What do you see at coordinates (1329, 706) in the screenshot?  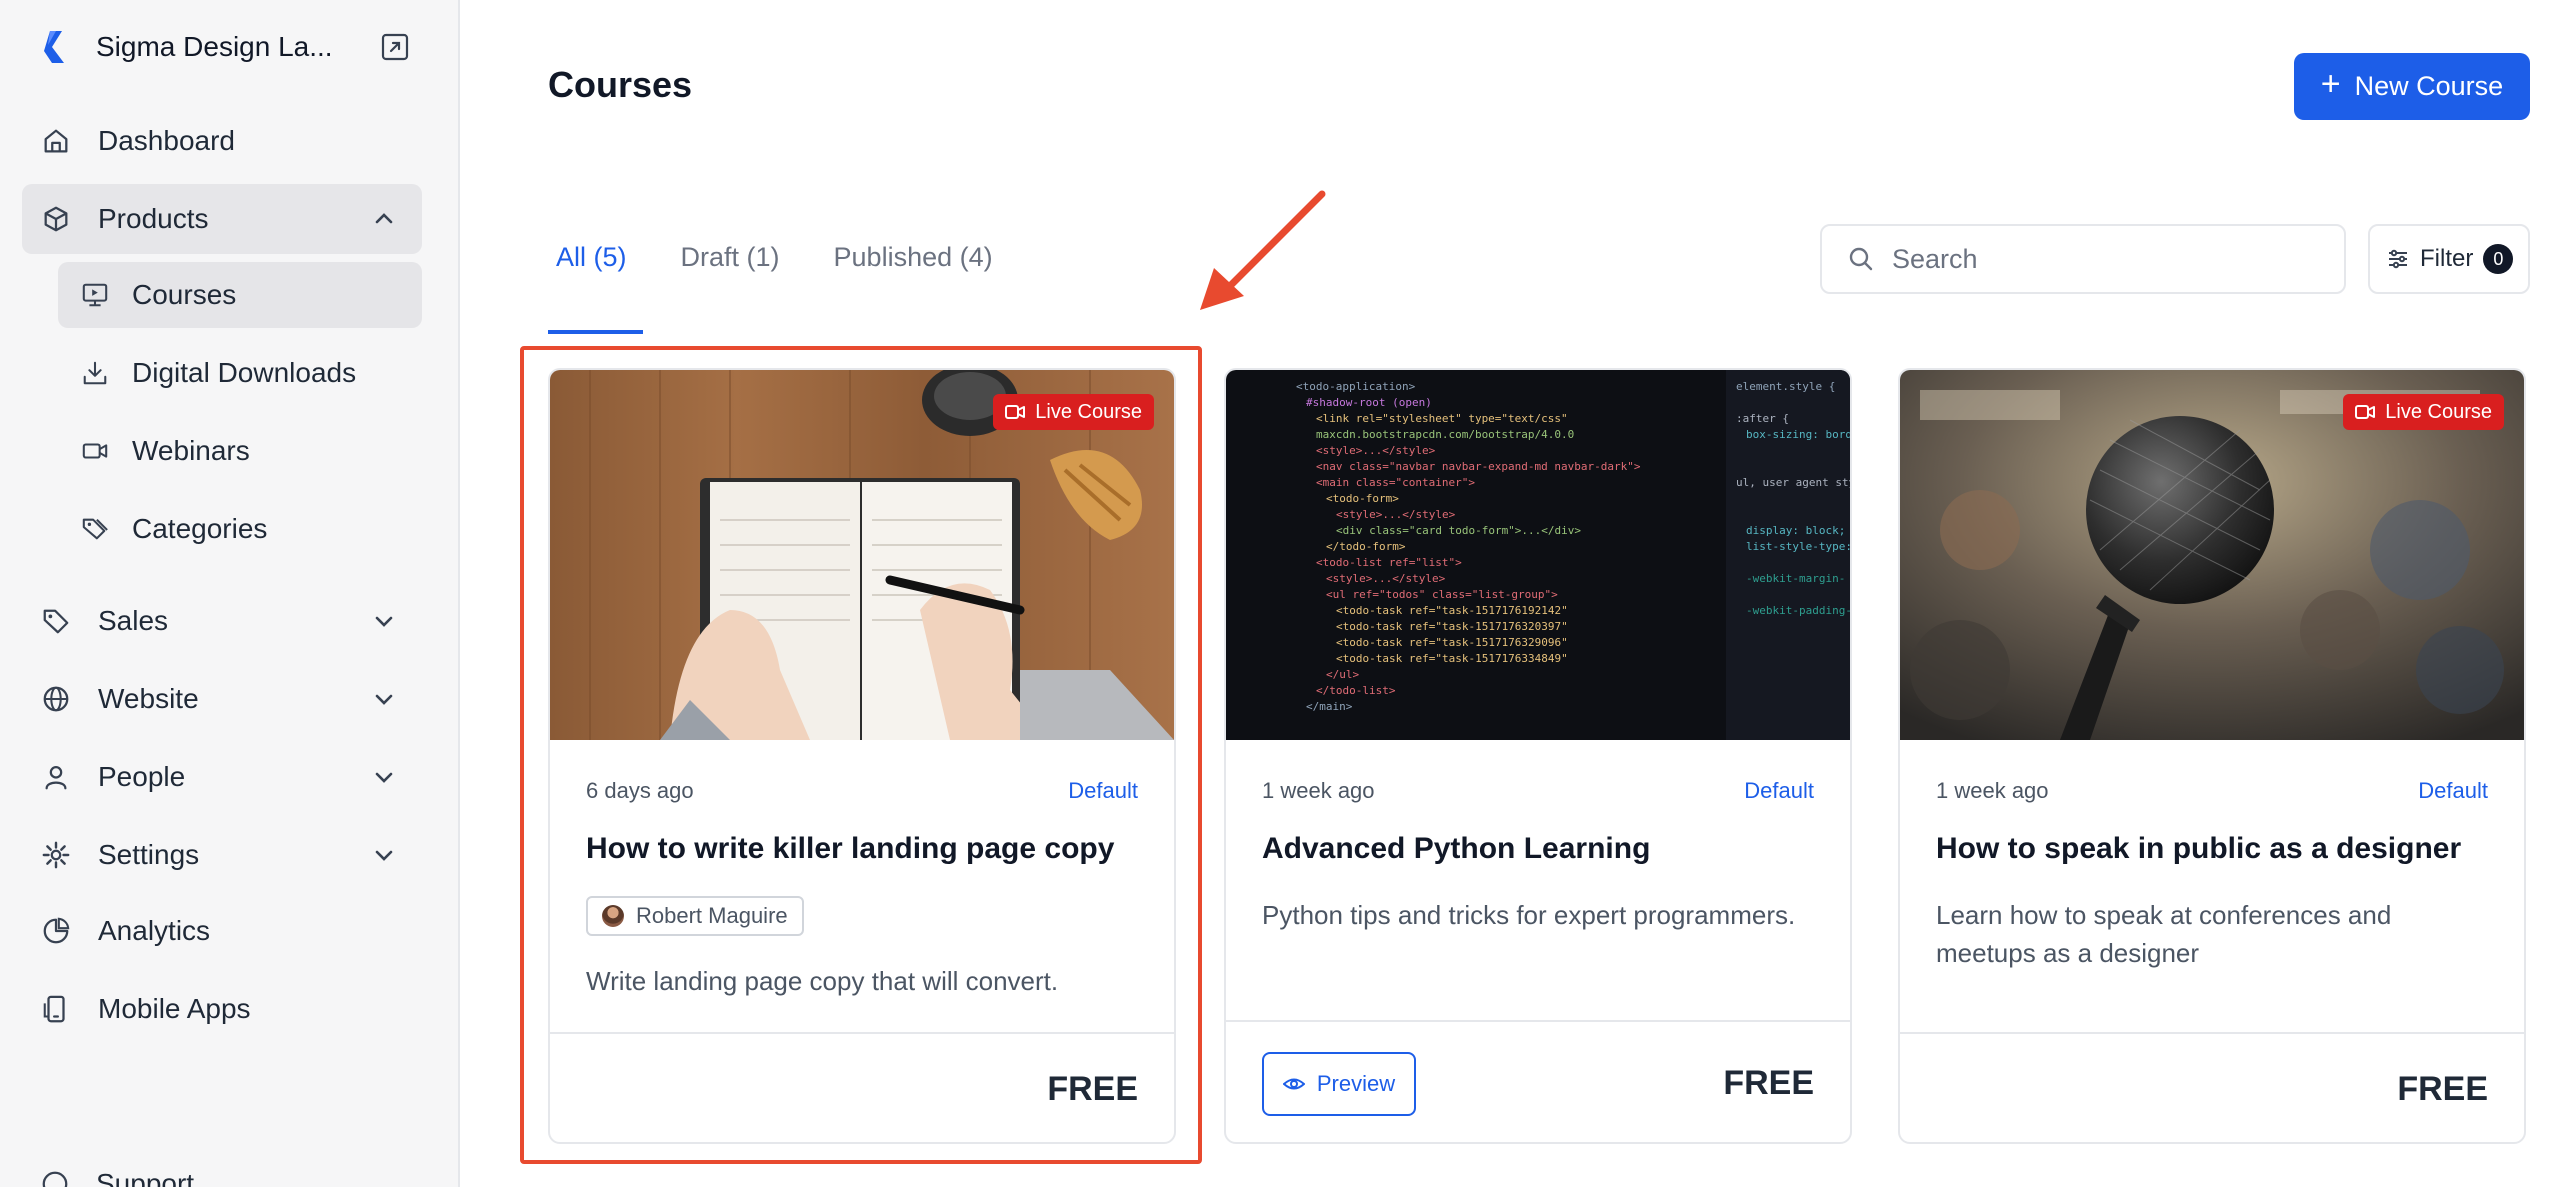 I see `svg-text: </main>` at bounding box center [1329, 706].